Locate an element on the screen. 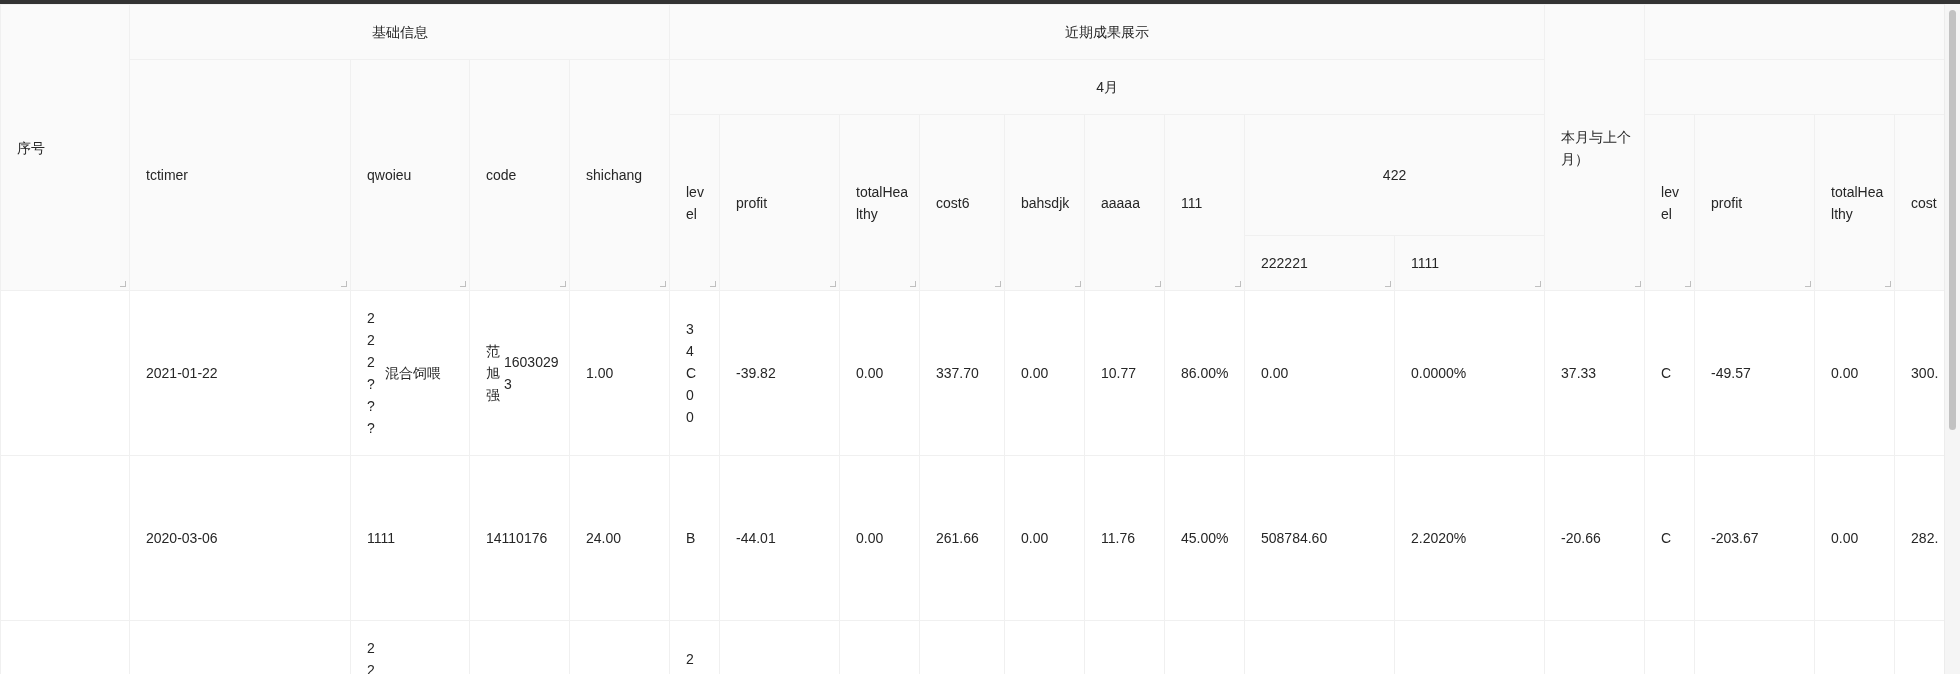  cell-text: 16030293 is located at coordinates (532, 373).